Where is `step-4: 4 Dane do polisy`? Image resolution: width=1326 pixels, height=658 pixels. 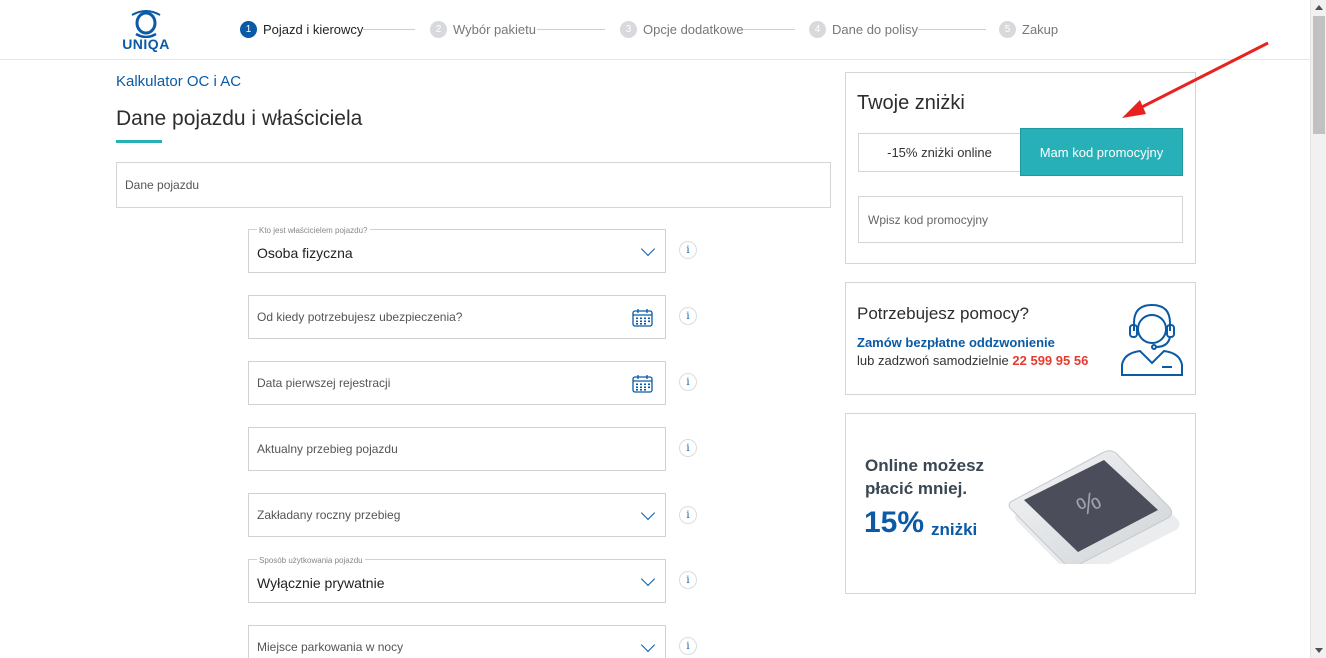 step-4: 4 Dane do polisy is located at coordinates (863, 29).